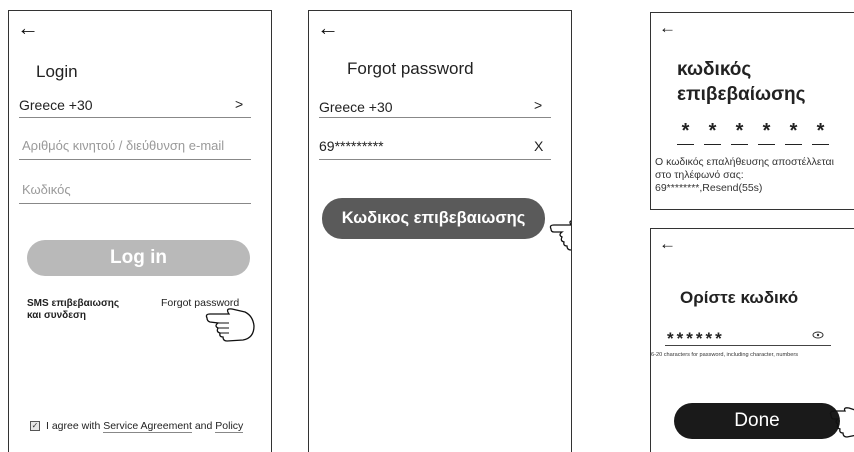 Image resolution: width=854 pixels, height=452 pixels. What do you see at coordinates (229, 426) in the screenshot?
I see `policy-link: Policy` at bounding box center [229, 426].